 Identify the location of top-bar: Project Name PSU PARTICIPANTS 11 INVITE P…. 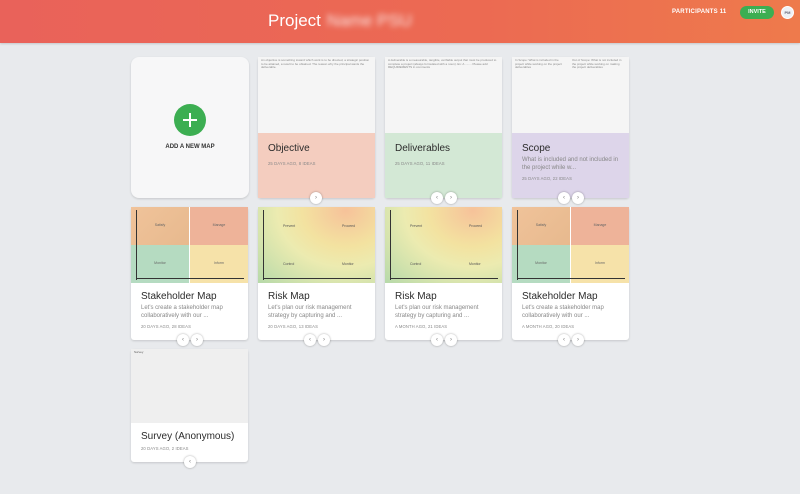
(400, 21).